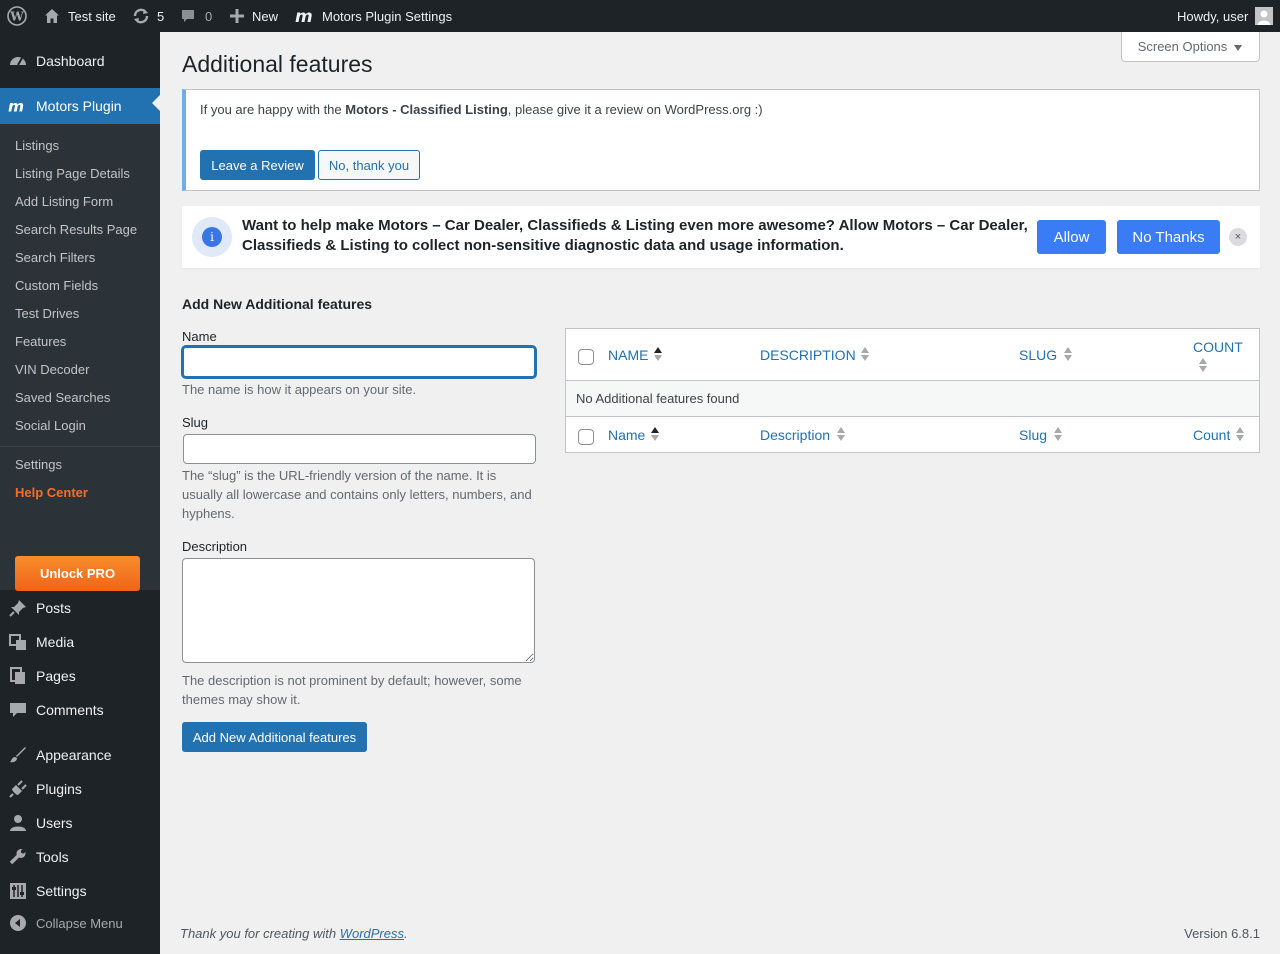  Describe the element at coordinates (80, 642) in the screenshot. I see `menu-media: Media` at that location.